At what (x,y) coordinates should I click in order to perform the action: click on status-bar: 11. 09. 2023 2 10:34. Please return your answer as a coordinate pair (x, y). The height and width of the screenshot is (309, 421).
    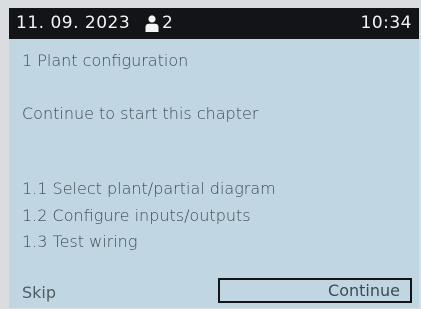
    Looking at the image, I should click on (214, 23).